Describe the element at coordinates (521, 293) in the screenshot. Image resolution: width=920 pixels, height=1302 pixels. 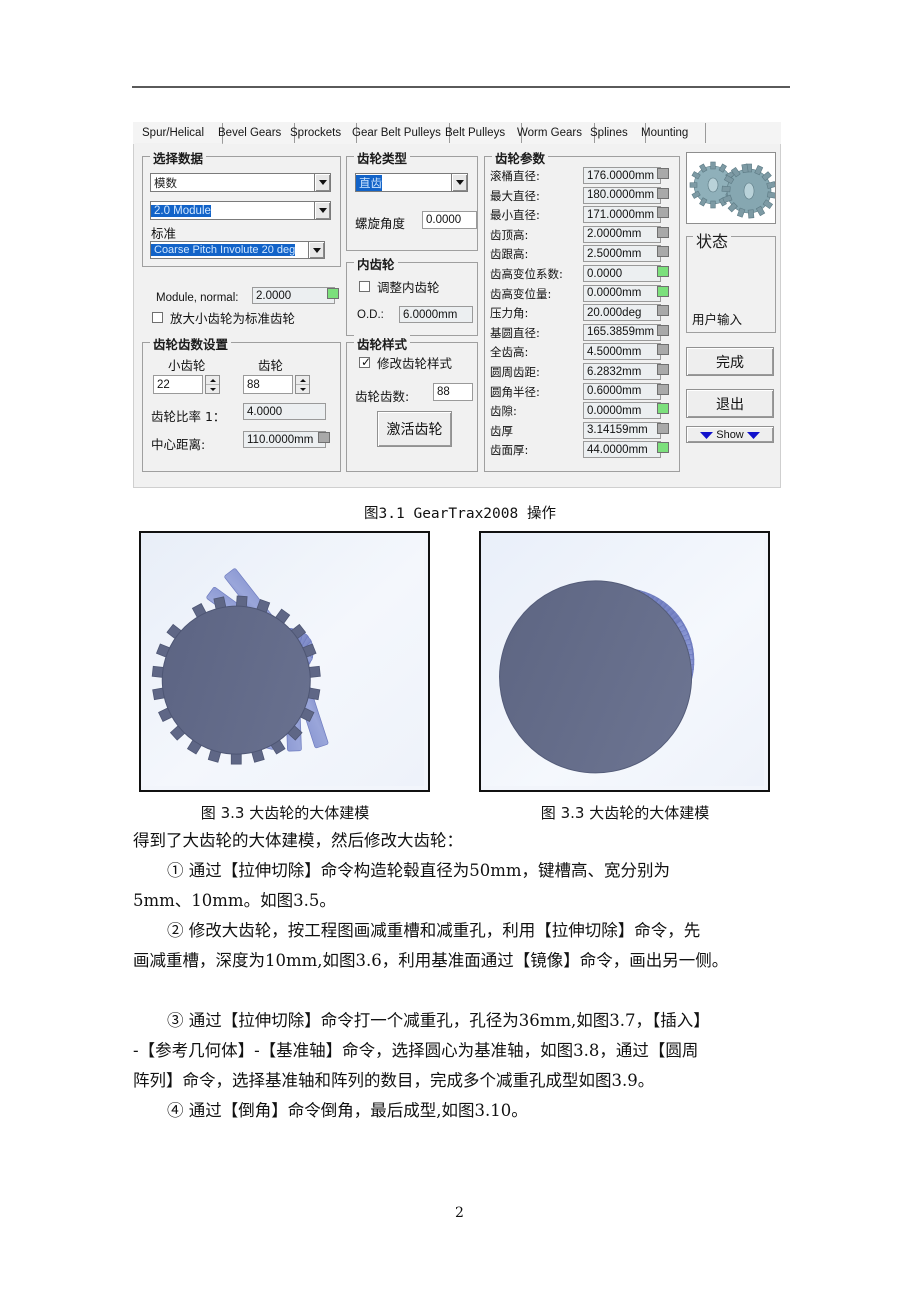
I see `gear-param-label: 齿高变位量:` at that location.